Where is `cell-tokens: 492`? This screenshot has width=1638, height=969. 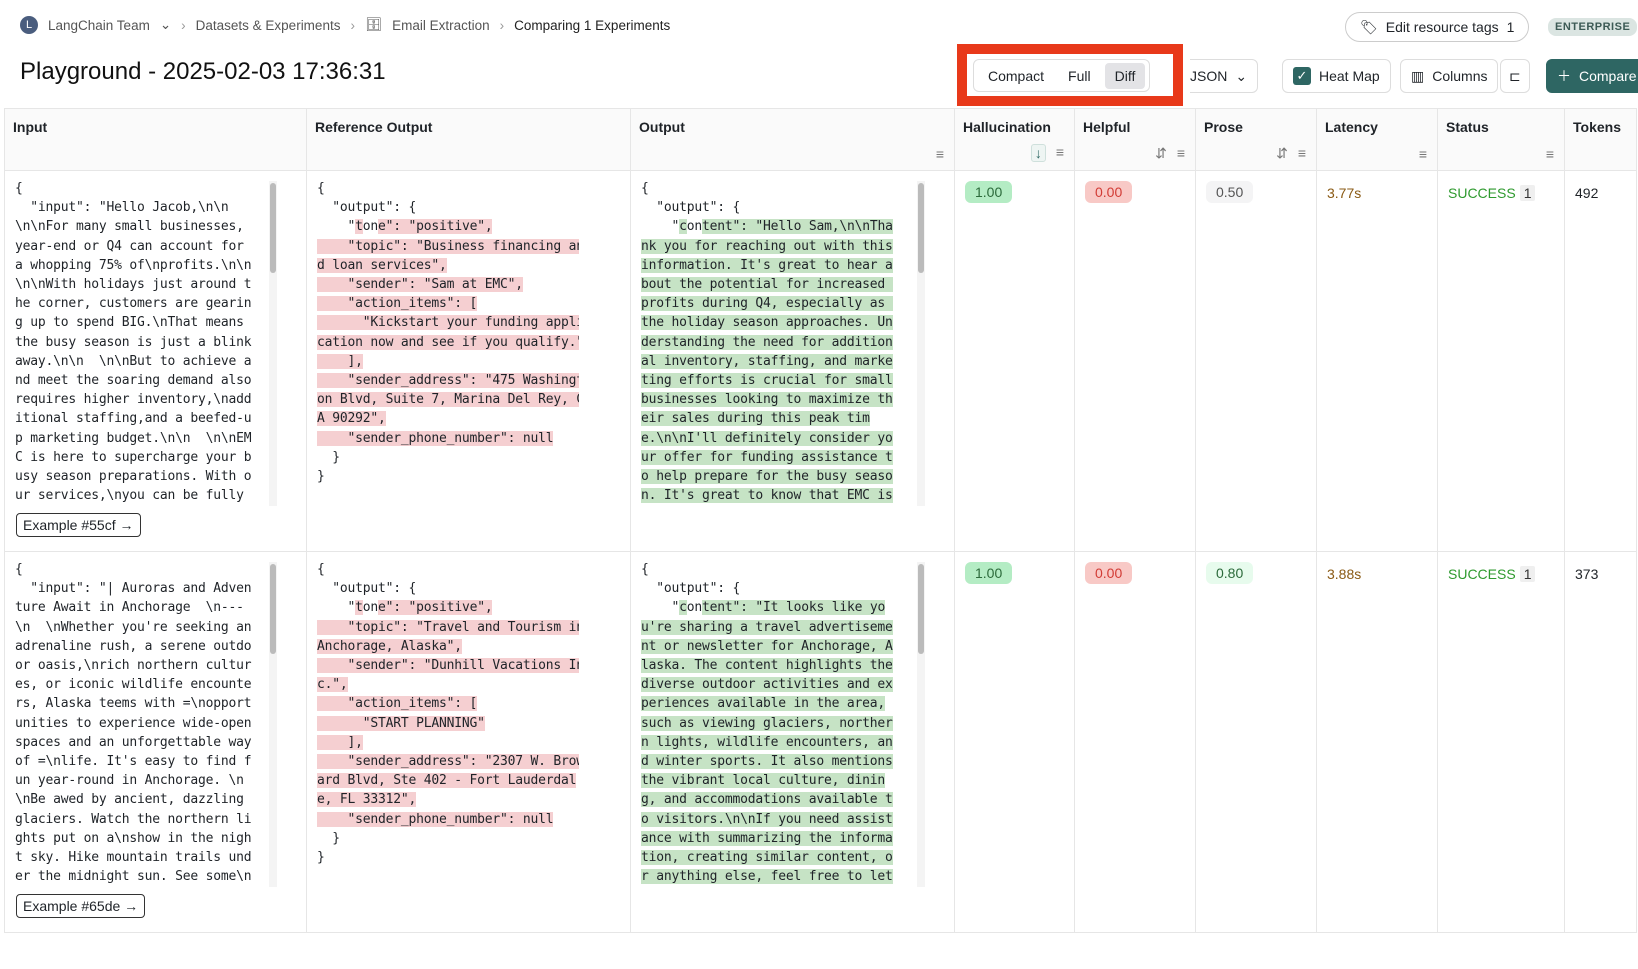 cell-tokens: 492 is located at coordinates (1600, 361).